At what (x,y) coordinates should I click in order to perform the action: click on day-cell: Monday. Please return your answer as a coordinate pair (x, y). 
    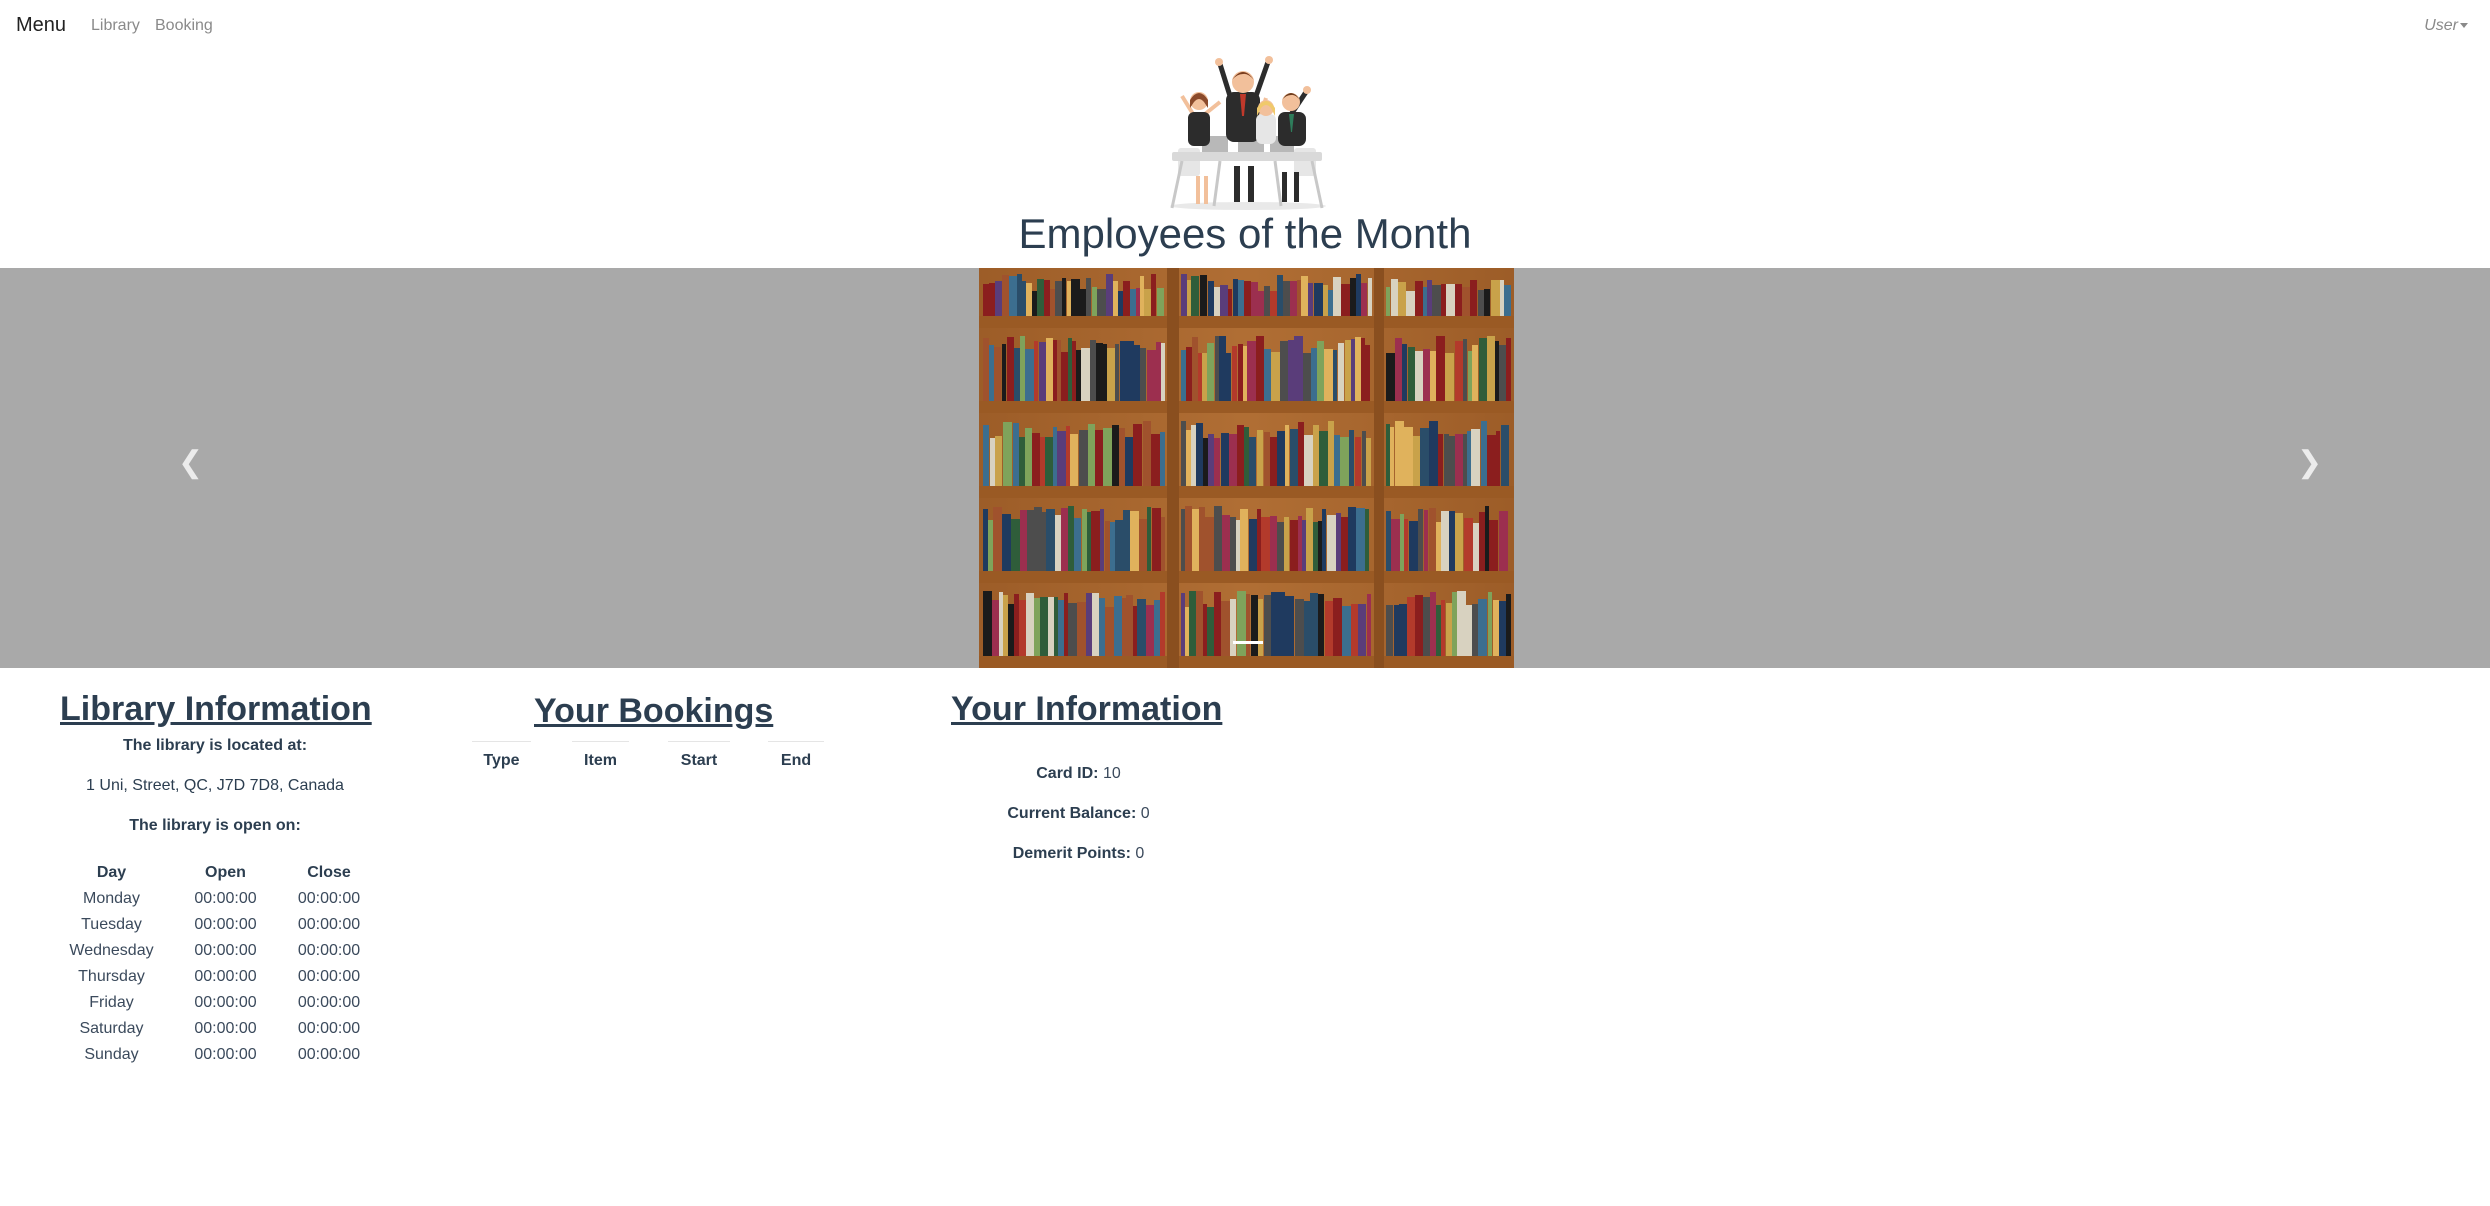
    Looking at the image, I should click on (111, 898).